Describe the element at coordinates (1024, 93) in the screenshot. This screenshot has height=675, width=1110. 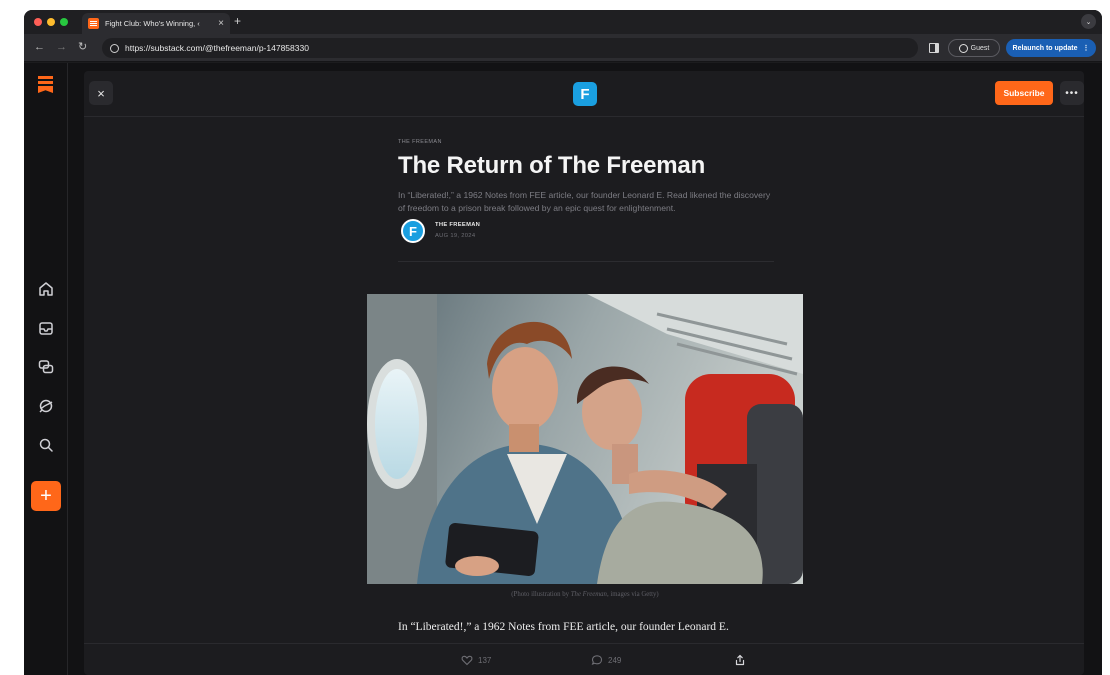
I see `subscribe-button: Subscribe` at that location.